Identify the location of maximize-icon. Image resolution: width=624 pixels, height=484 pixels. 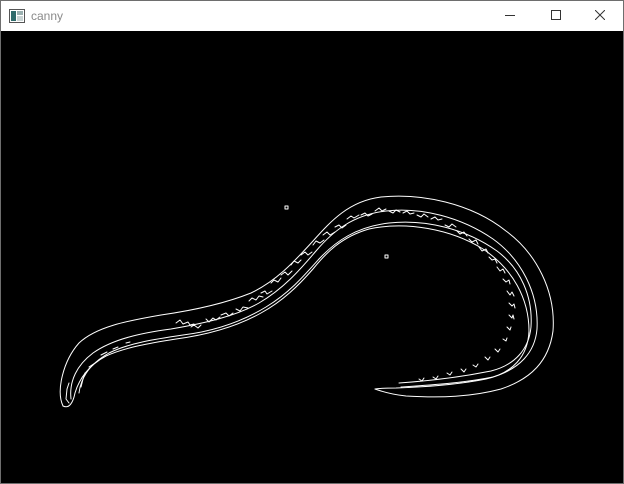
(556, 16).